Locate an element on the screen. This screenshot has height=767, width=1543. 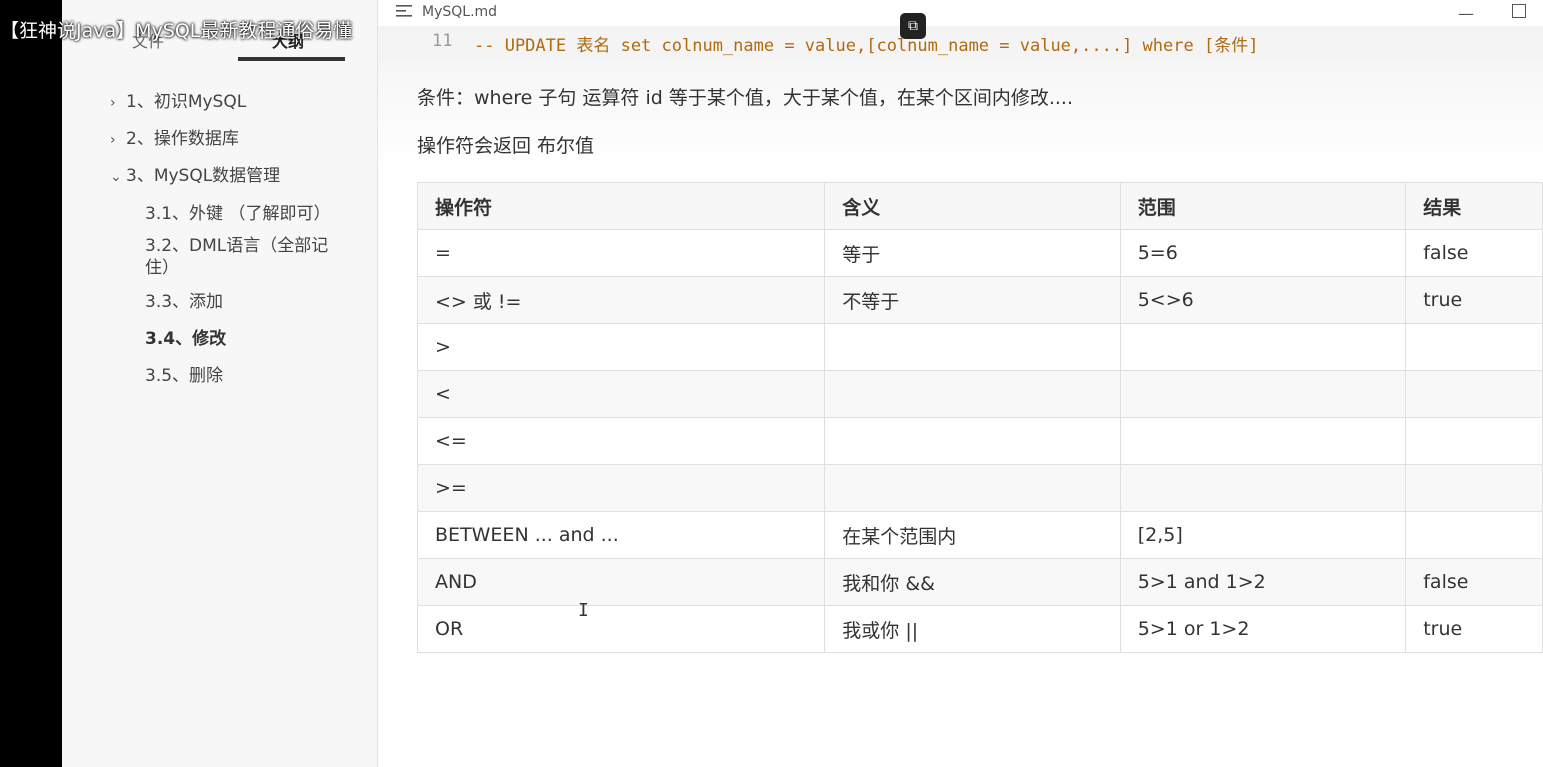
outline-item-3-1: 3.1、外键 （了解即可） is located at coordinates (237, 214).